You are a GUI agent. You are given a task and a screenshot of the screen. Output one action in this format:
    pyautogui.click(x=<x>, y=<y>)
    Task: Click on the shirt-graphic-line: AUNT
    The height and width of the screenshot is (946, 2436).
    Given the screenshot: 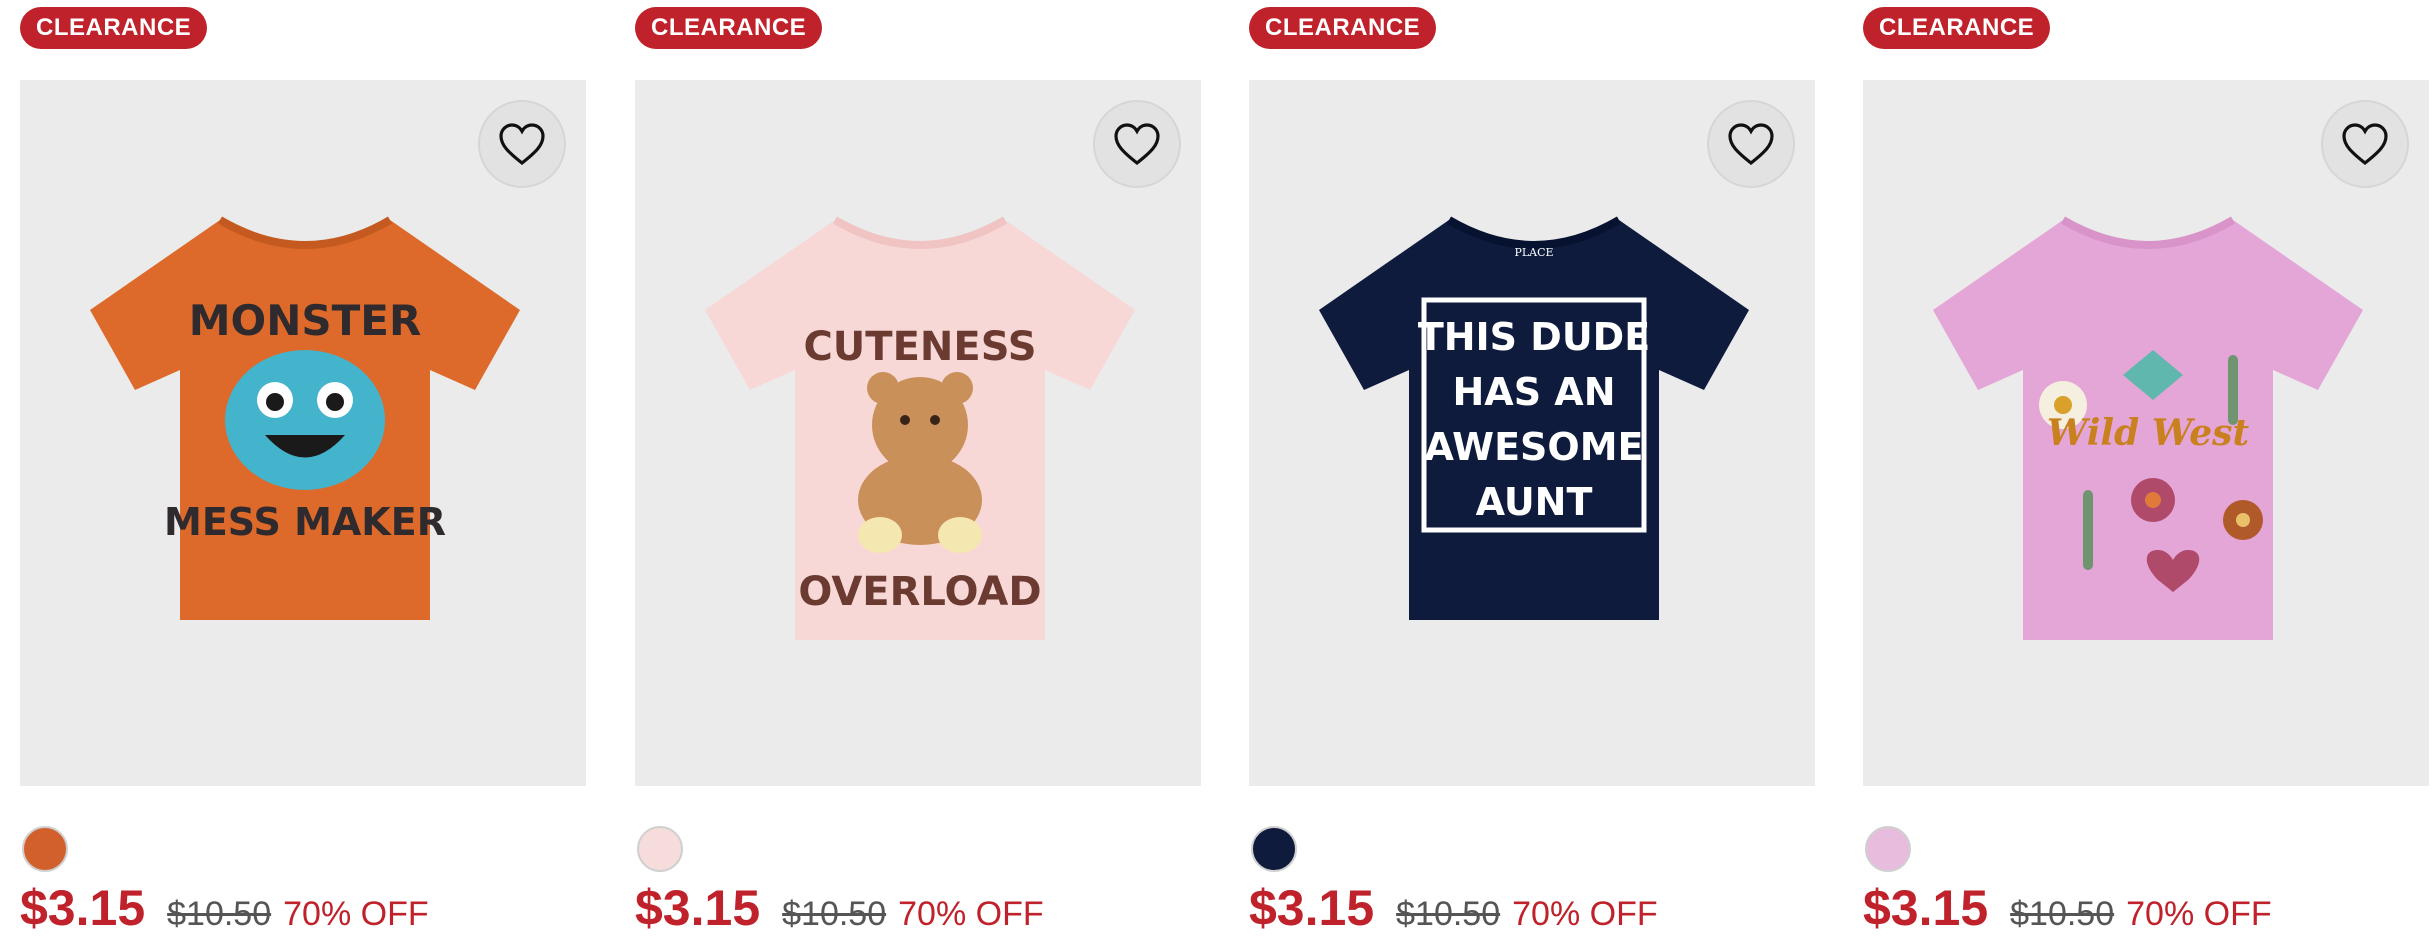 What is the action you would take?
    pyautogui.click(x=1534, y=502)
    